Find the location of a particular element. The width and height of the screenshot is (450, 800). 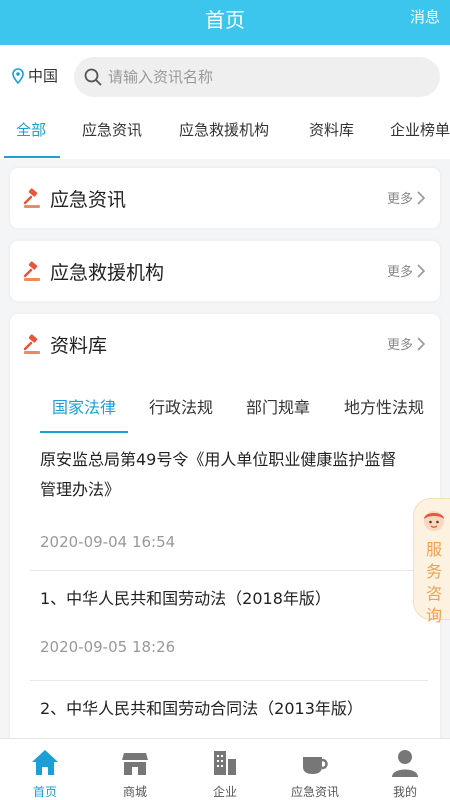

law-title: 原安监总局第49号令《用人单位职业健康监护监督管理办法》 is located at coordinates (218, 474).